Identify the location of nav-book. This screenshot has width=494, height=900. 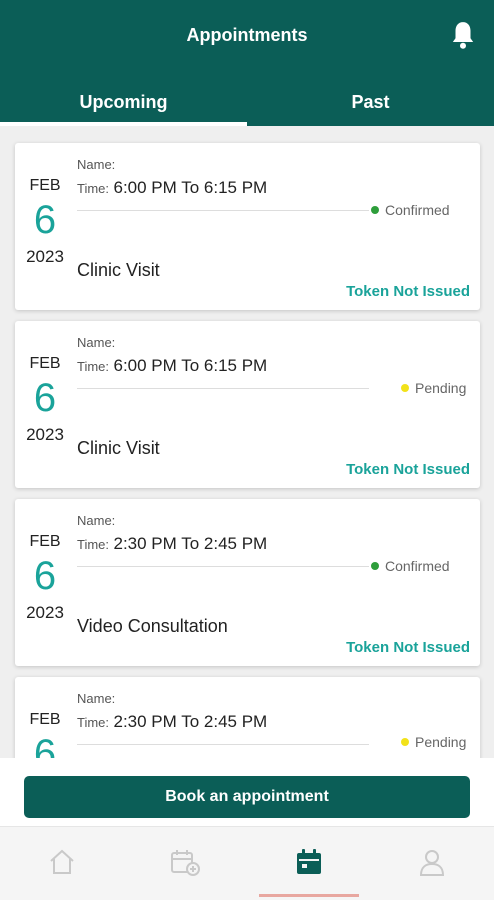
(186, 863).